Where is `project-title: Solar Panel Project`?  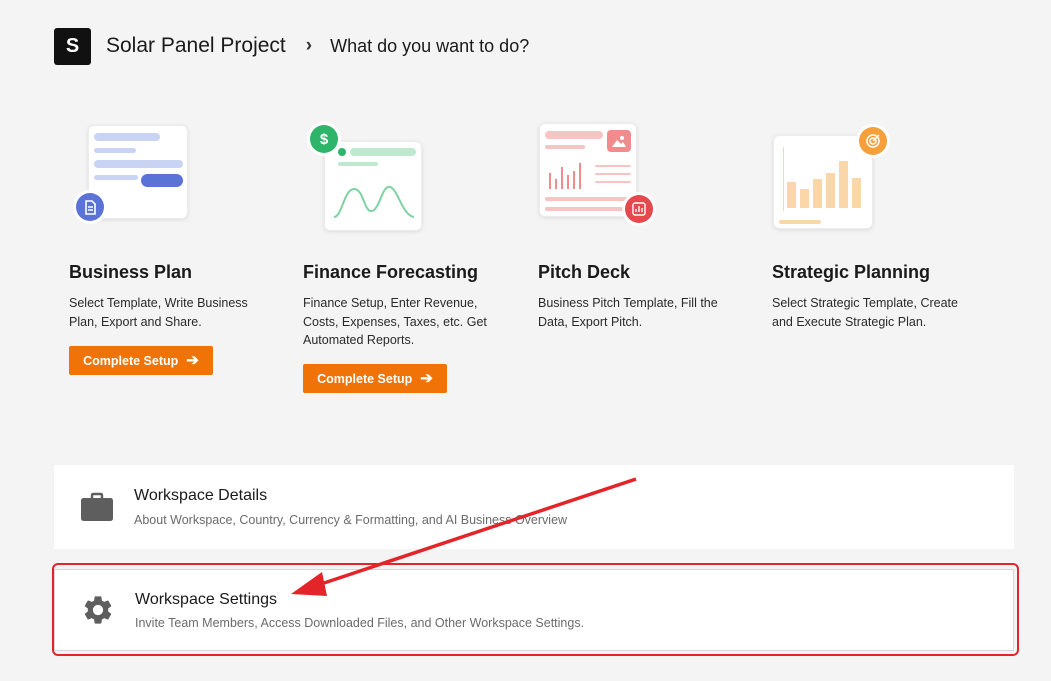
project-title: Solar Panel Project is located at coordinates (196, 45).